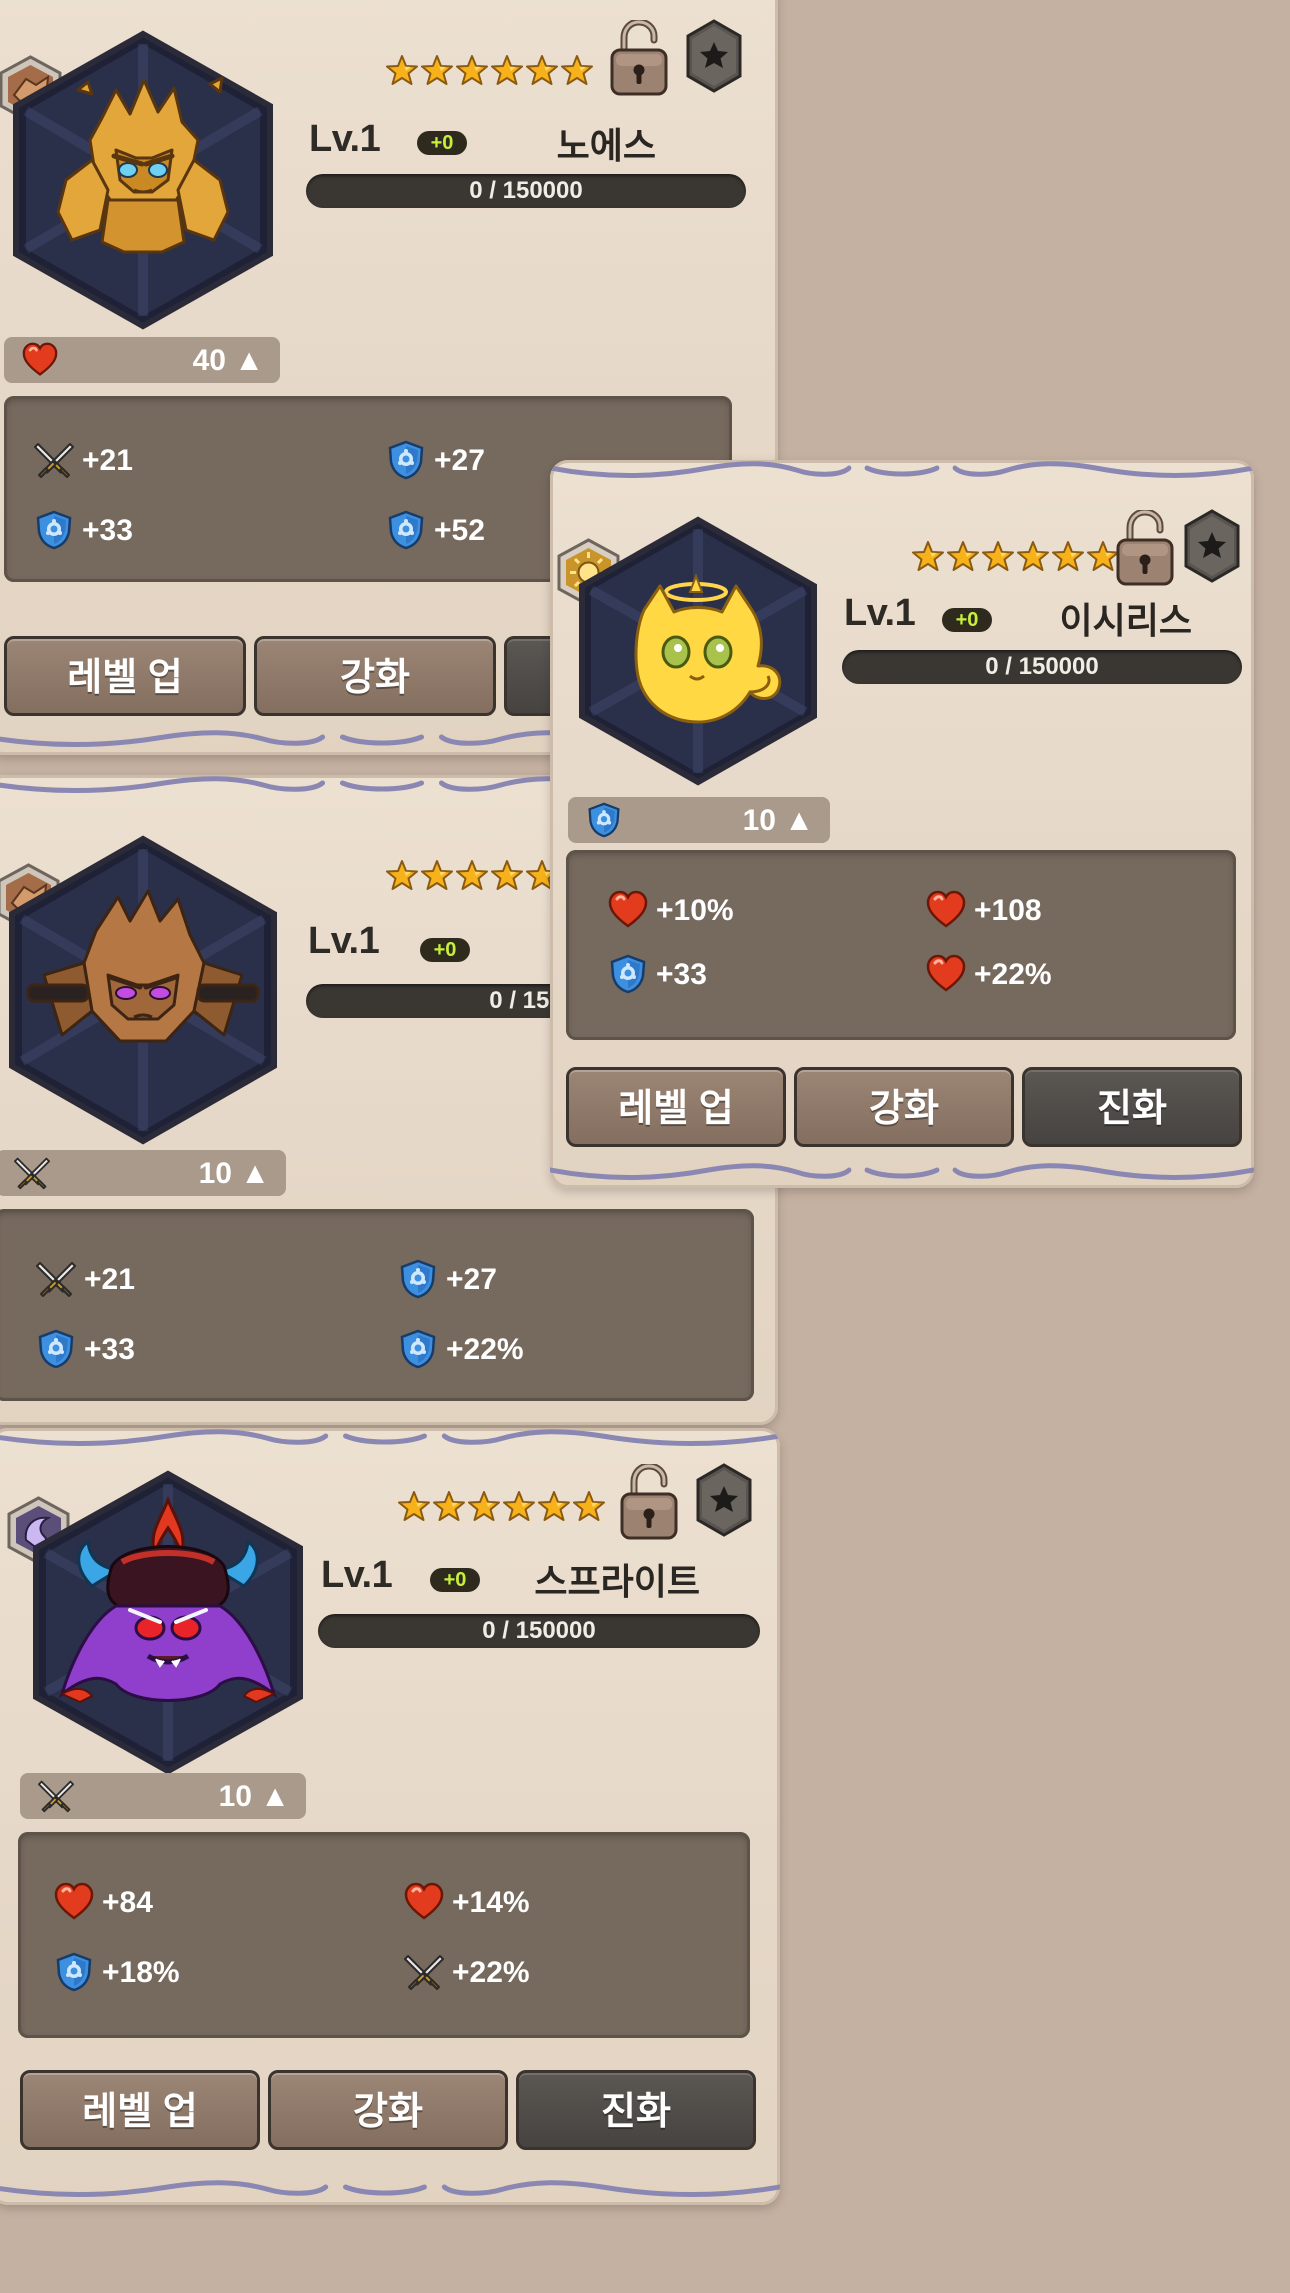 The height and width of the screenshot is (2293, 1290). I want to click on level-up-pill: 40 ▲, so click(142, 360).